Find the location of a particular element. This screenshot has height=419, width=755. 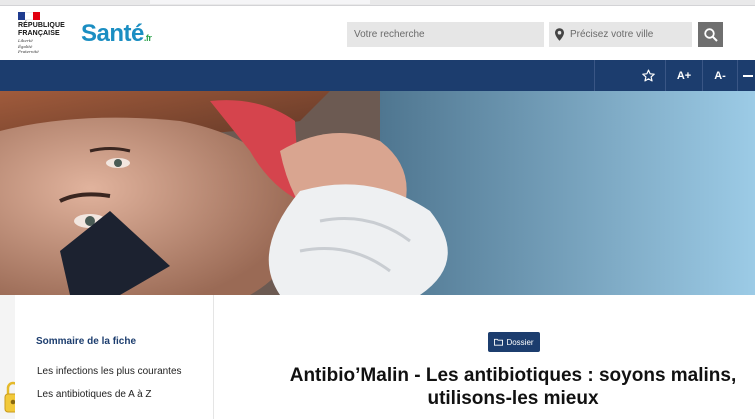

folder-icon is located at coordinates (499, 342).